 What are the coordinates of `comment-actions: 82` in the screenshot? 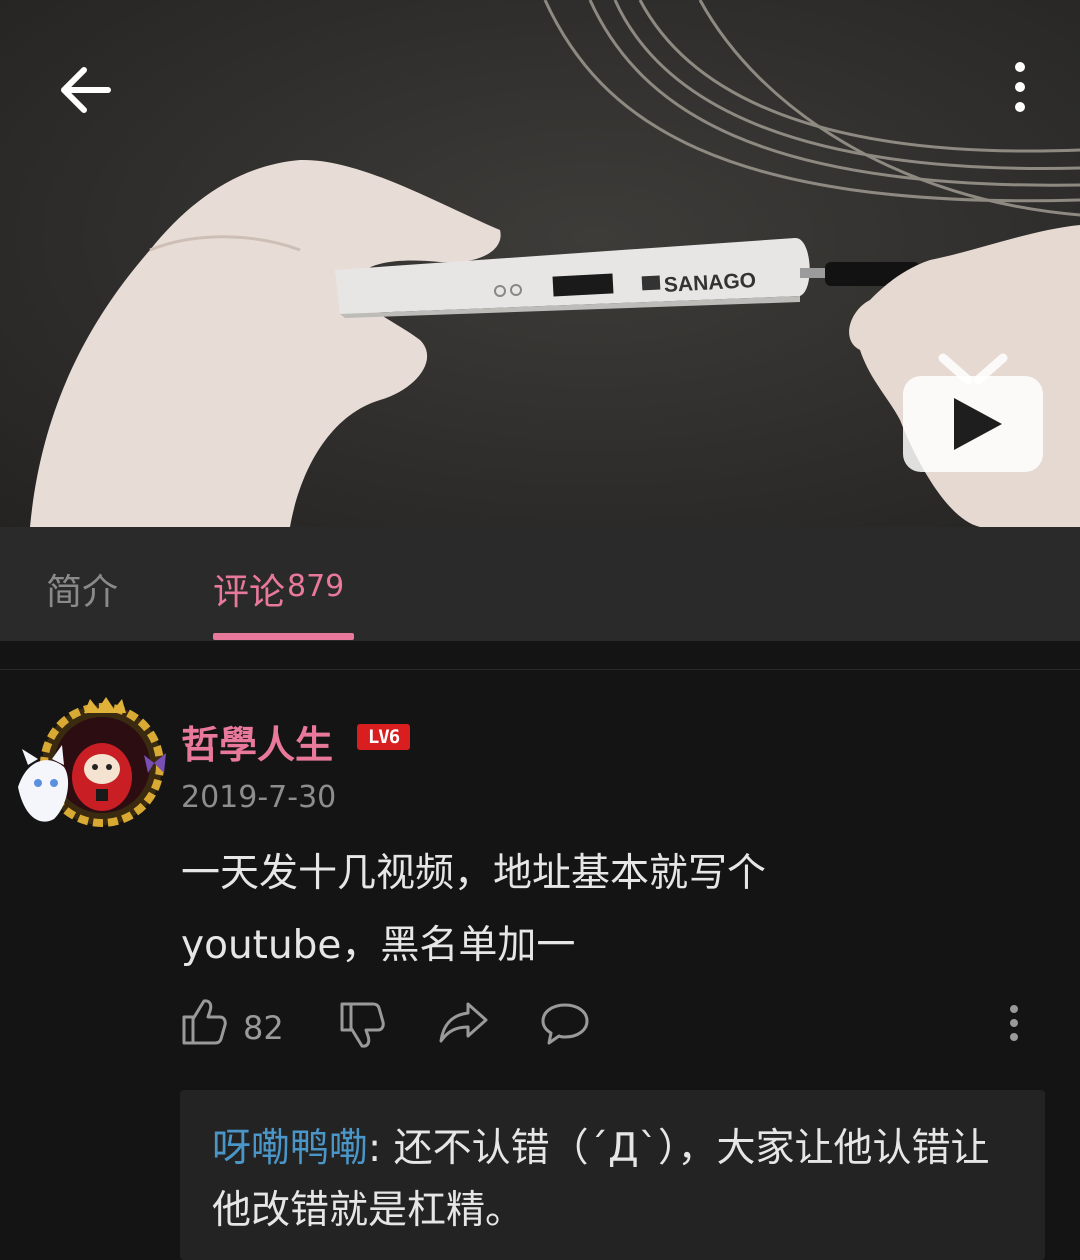 It's located at (540, 1027).